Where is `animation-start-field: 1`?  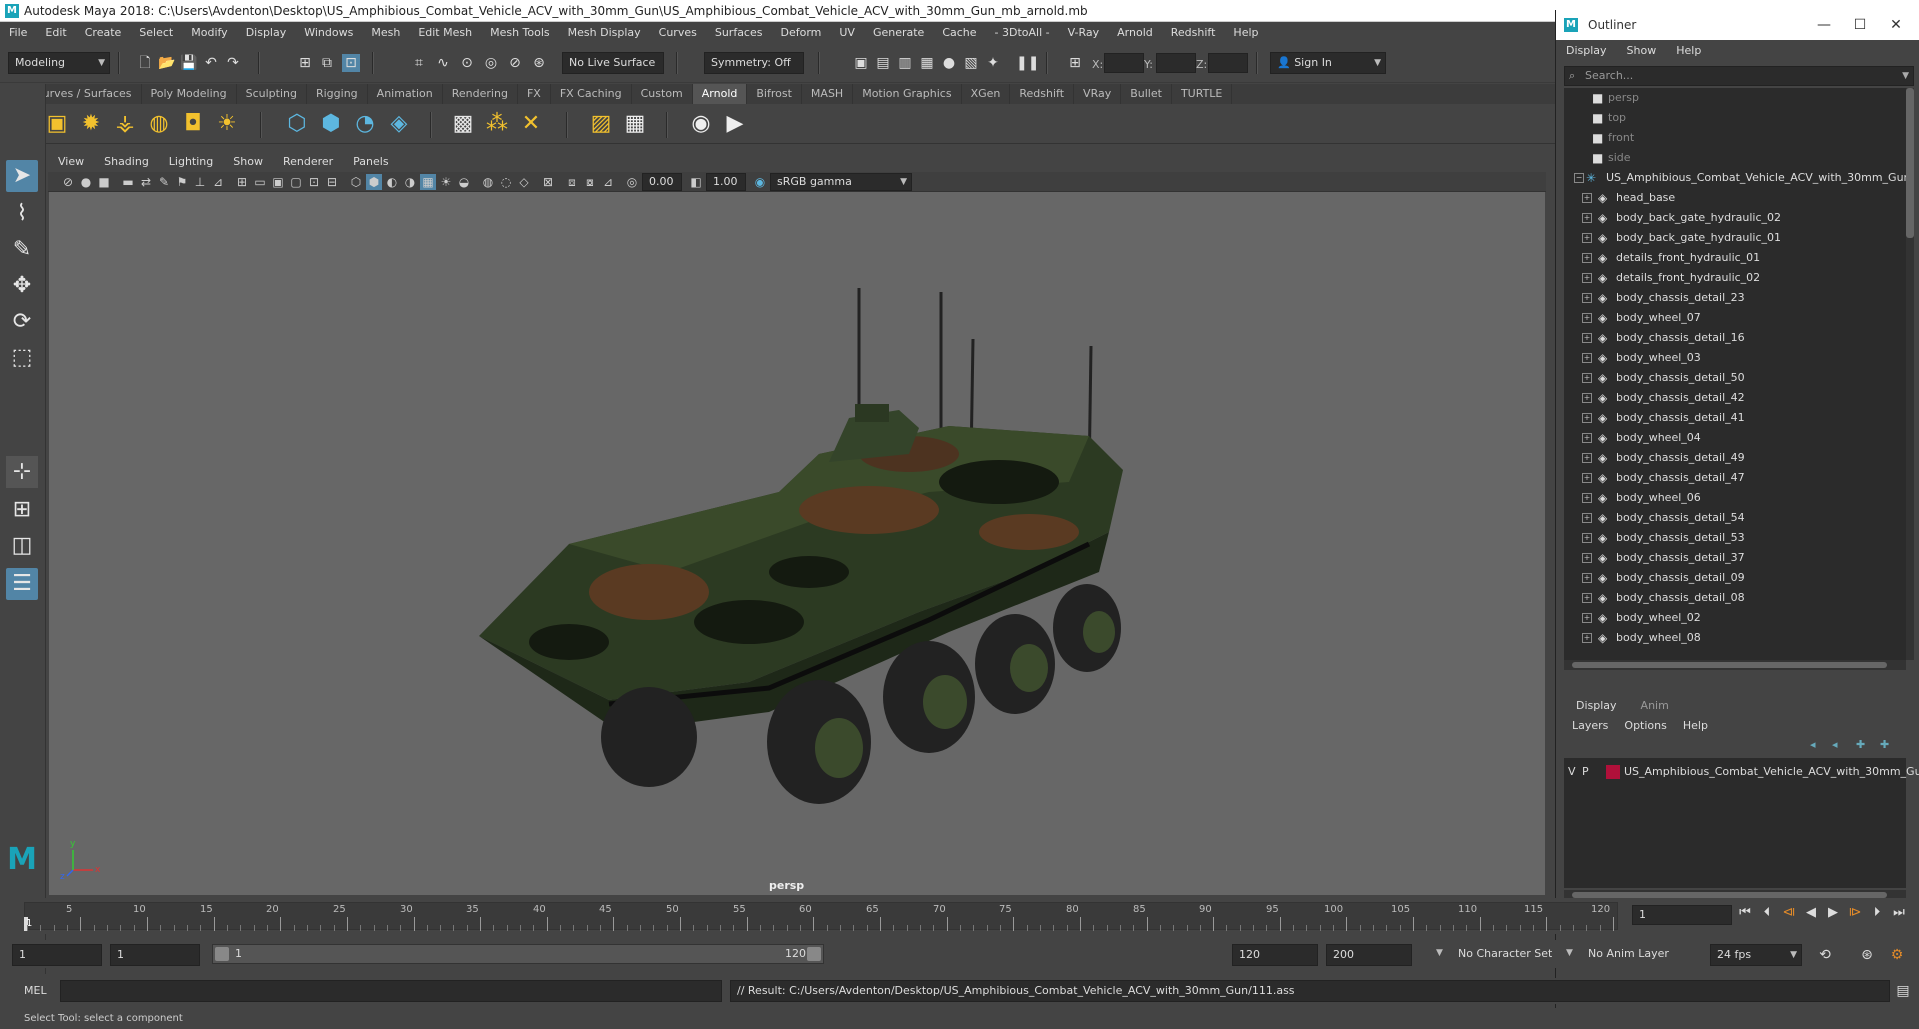 animation-start-field: 1 is located at coordinates (57, 955).